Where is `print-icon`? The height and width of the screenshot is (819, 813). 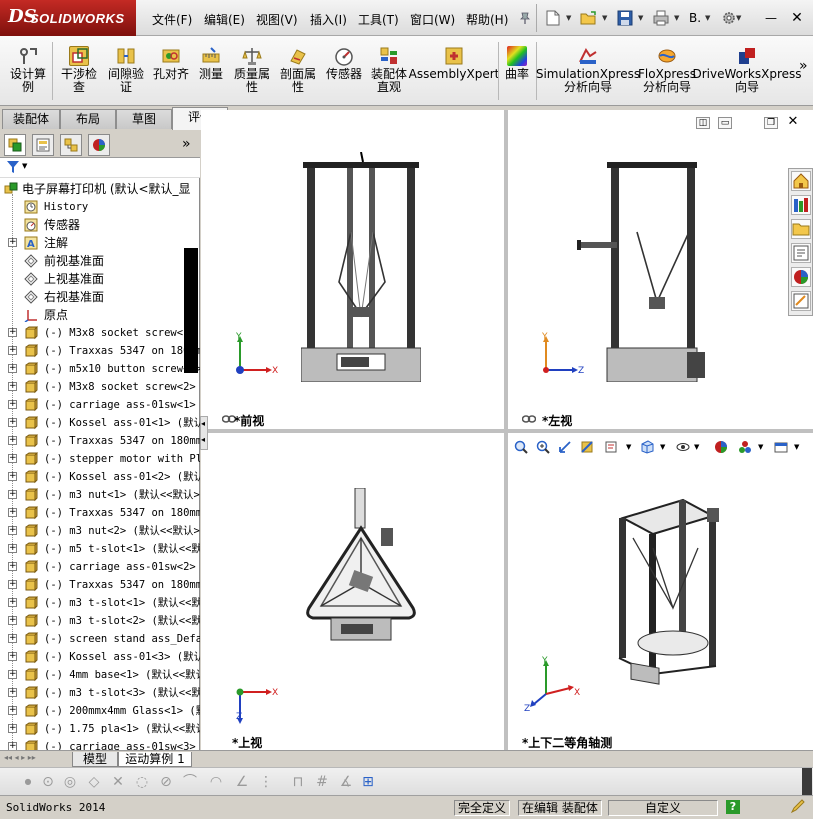
print-icon is located at coordinates (661, 18).